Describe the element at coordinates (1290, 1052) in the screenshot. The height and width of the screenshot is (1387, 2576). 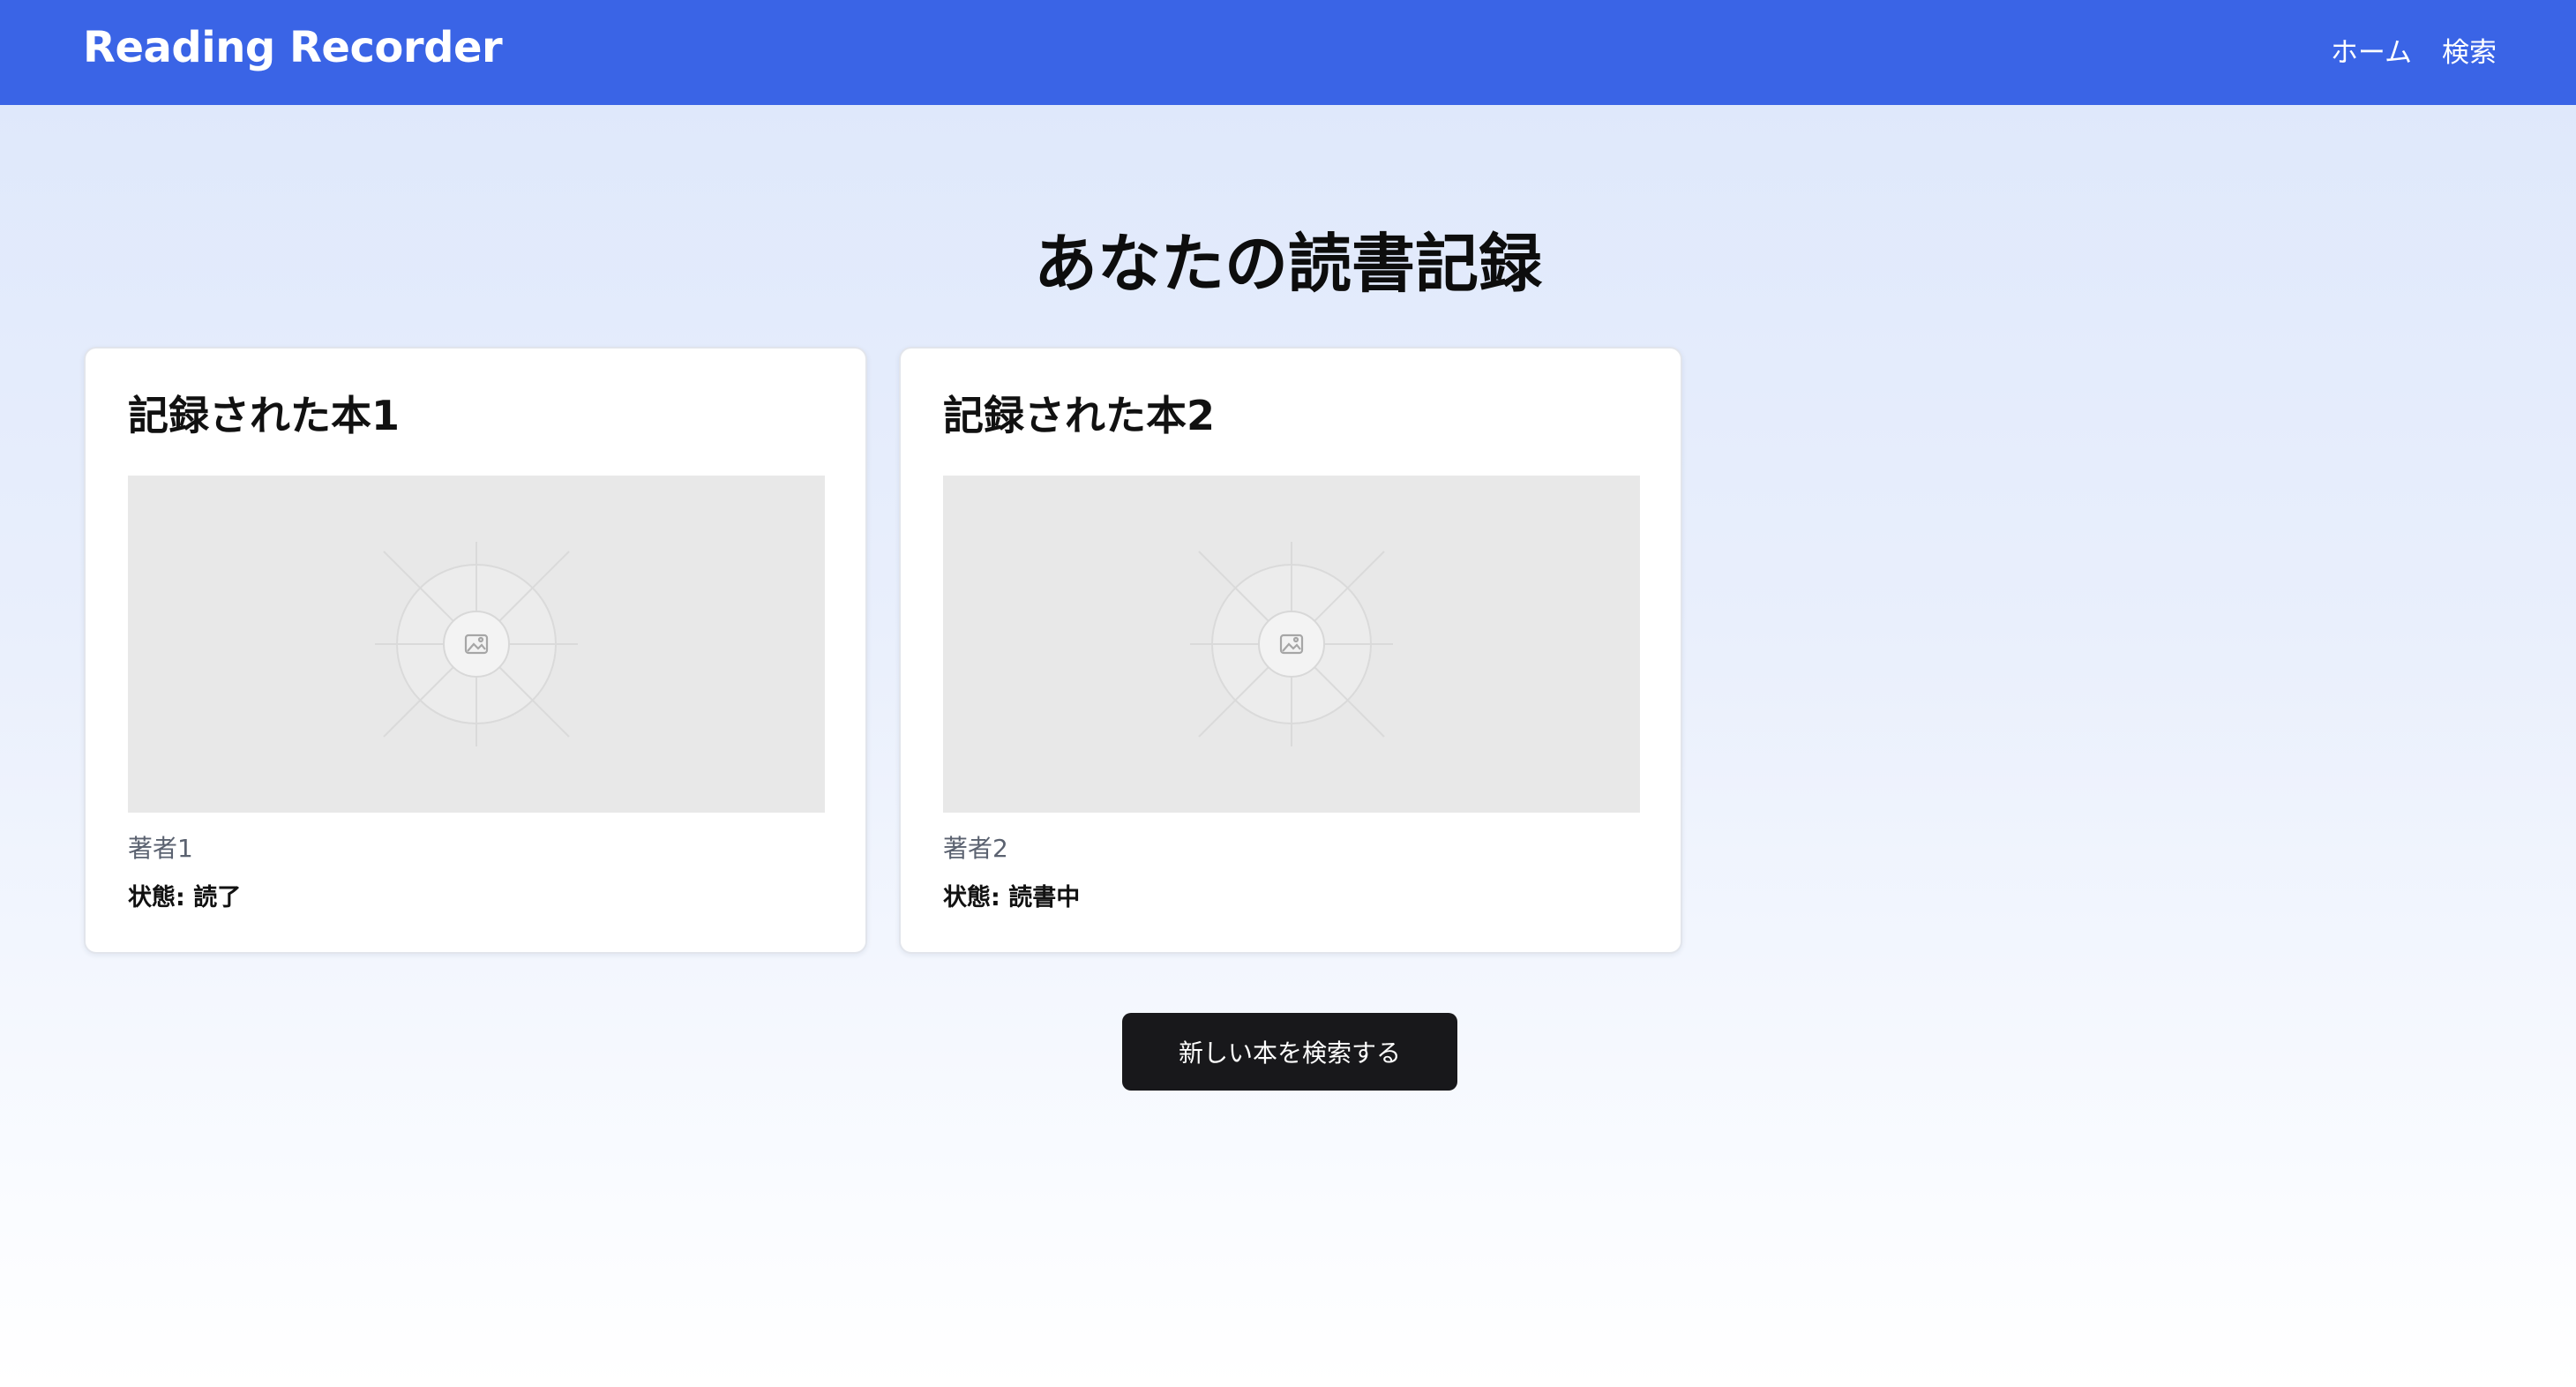
I see `search-new-book-button: 新しい本を検索する` at that location.